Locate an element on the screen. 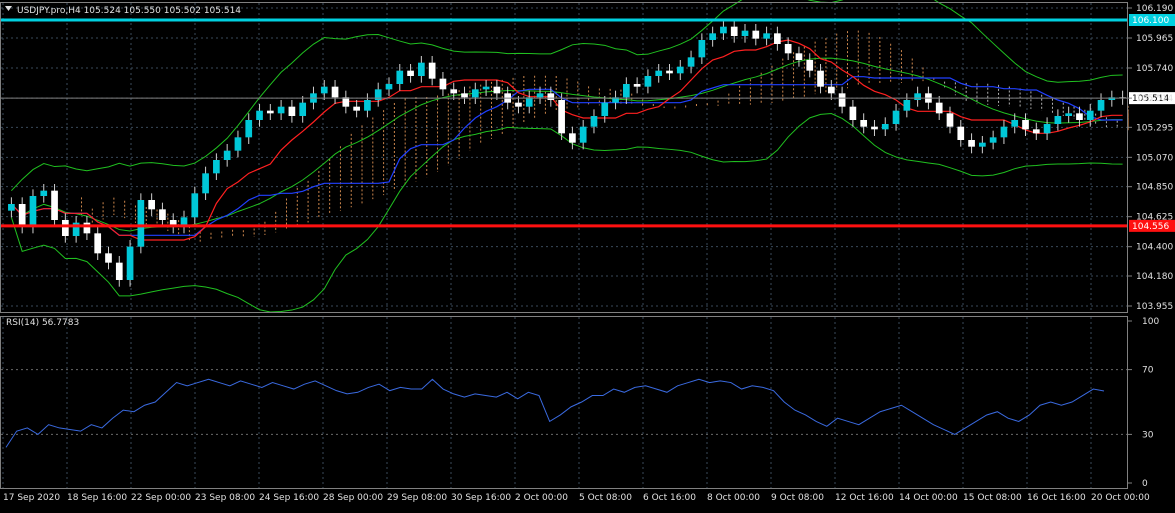 This screenshot has height=513, width=1175. x-tick-label: 24 Sep 16:00 is located at coordinates (289, 498).